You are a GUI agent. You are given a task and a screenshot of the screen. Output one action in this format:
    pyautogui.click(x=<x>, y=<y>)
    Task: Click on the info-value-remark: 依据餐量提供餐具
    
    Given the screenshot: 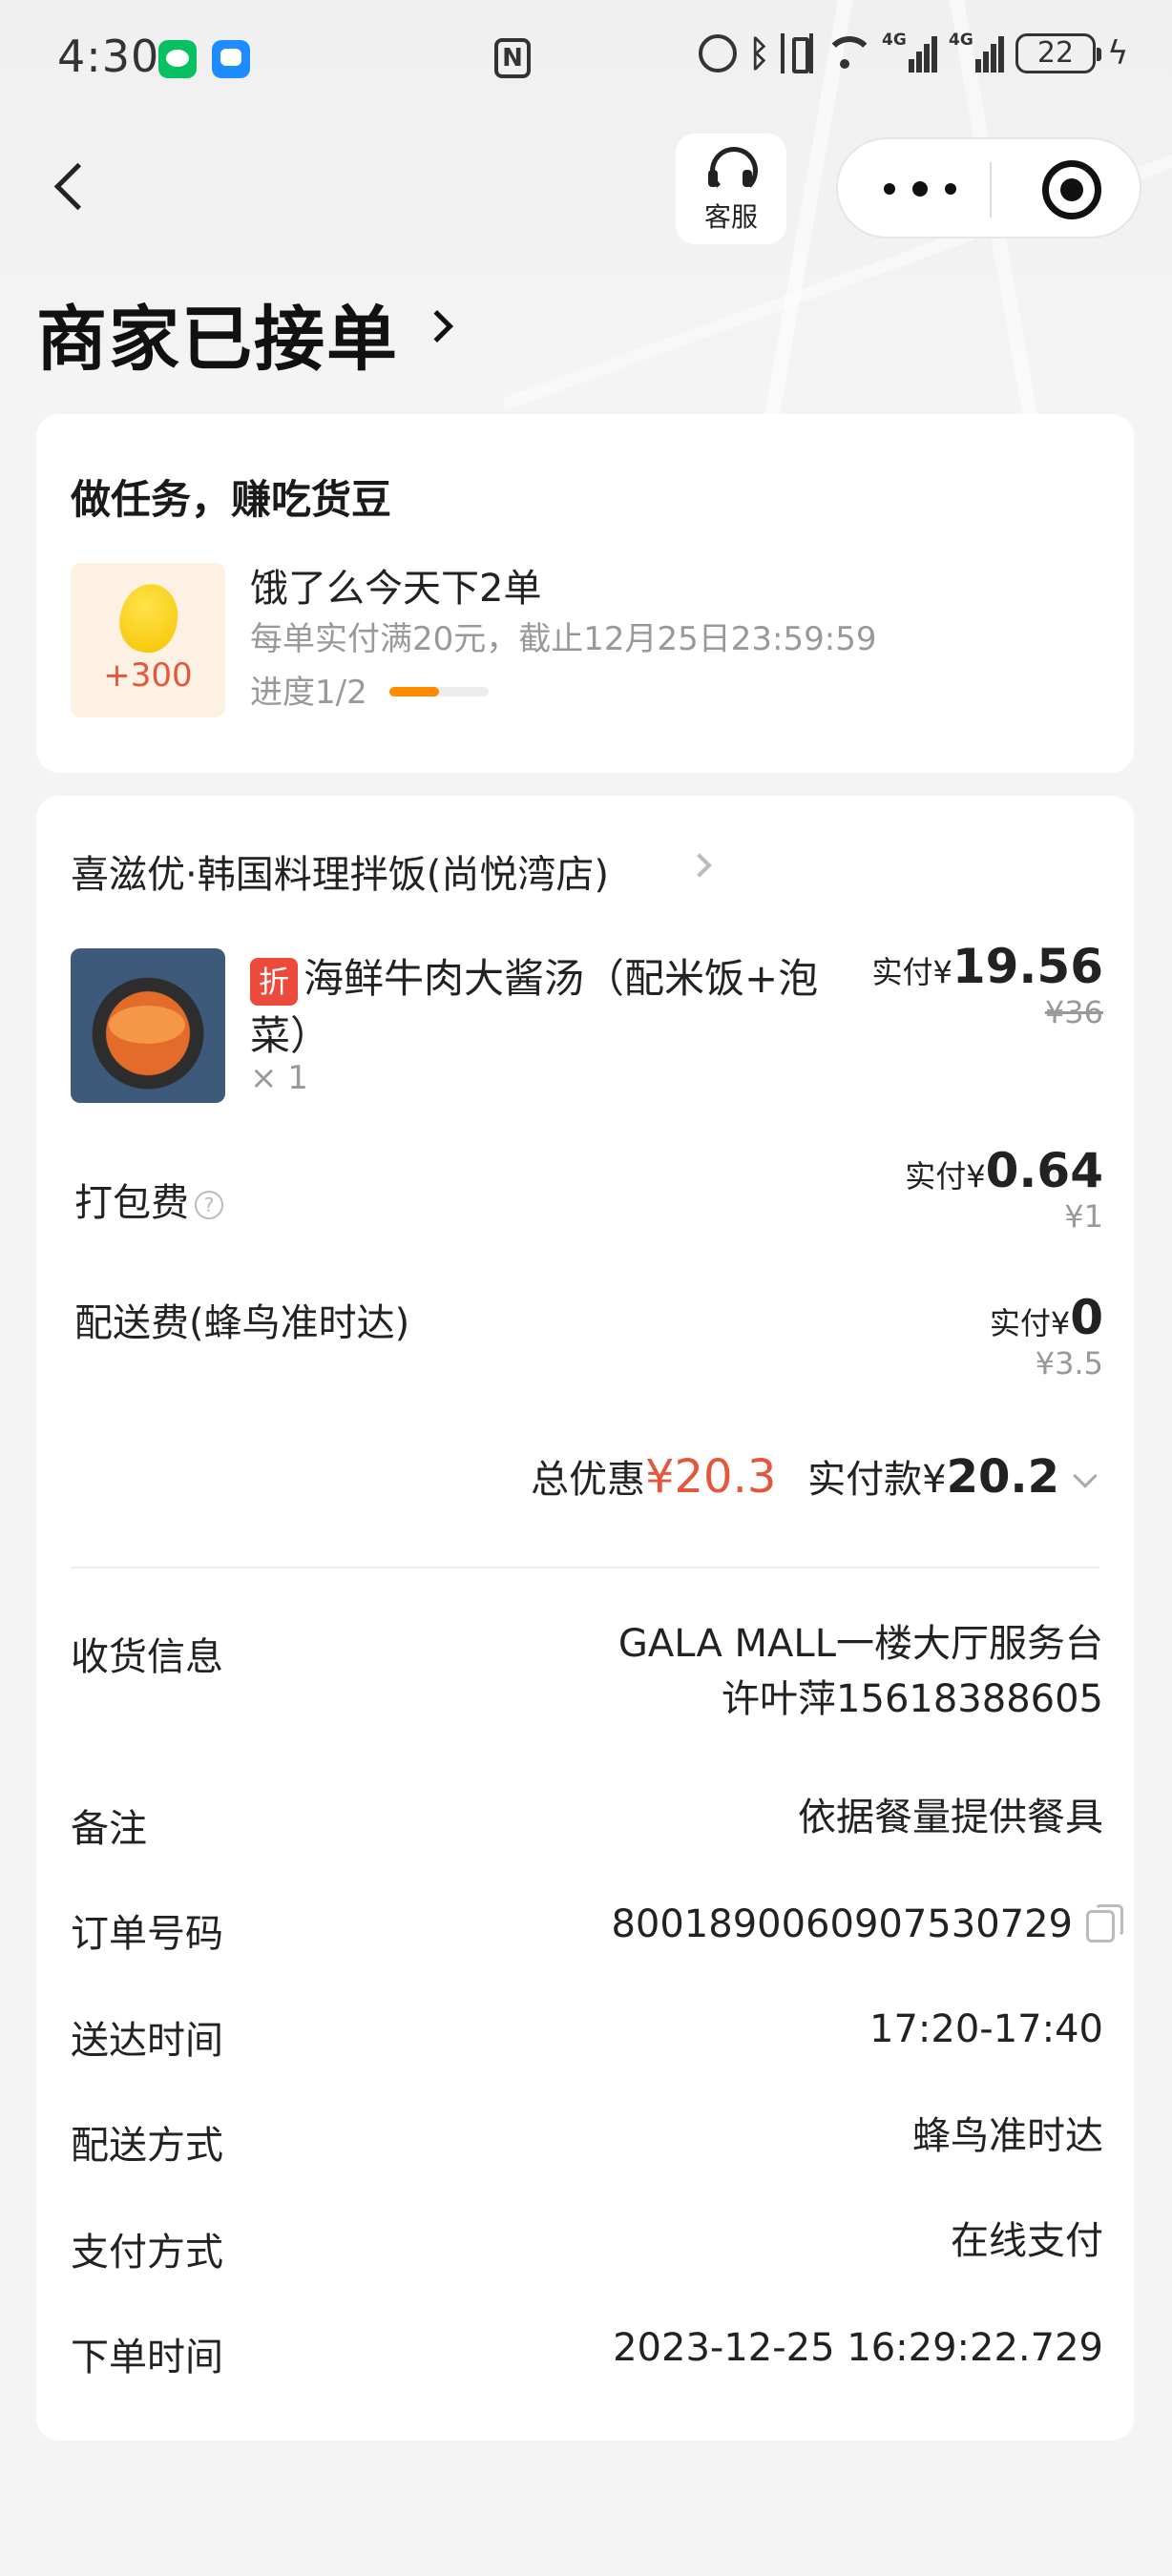 What is the action you would take?
    pyautogui.click(x=950, y=1817)
    